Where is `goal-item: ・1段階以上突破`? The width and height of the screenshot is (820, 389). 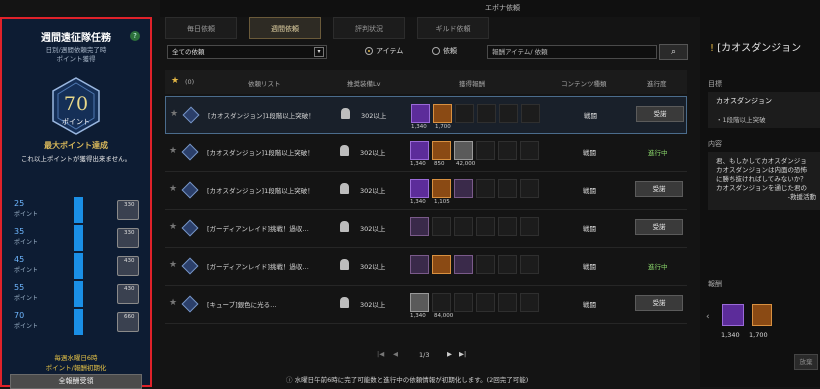 goal-item: ・1段階以上突破 is located at coordinates (741, 120).